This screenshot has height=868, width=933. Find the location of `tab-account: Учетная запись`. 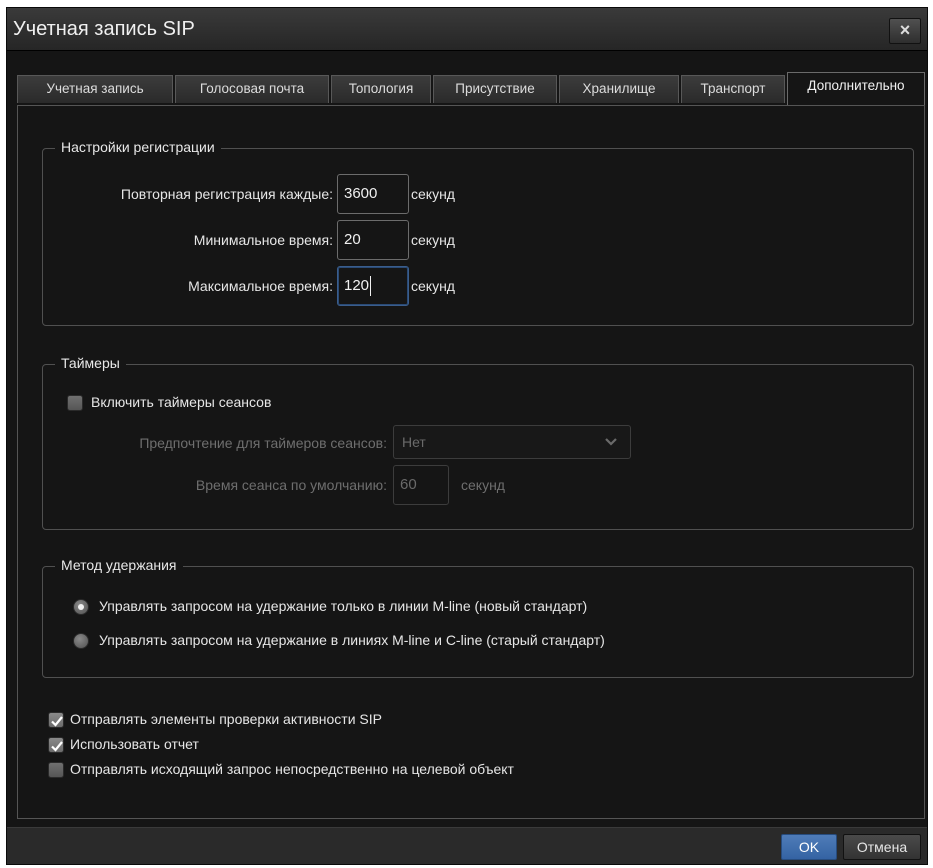

tab-account: Учетная запись is located at coordinates (95, 89).